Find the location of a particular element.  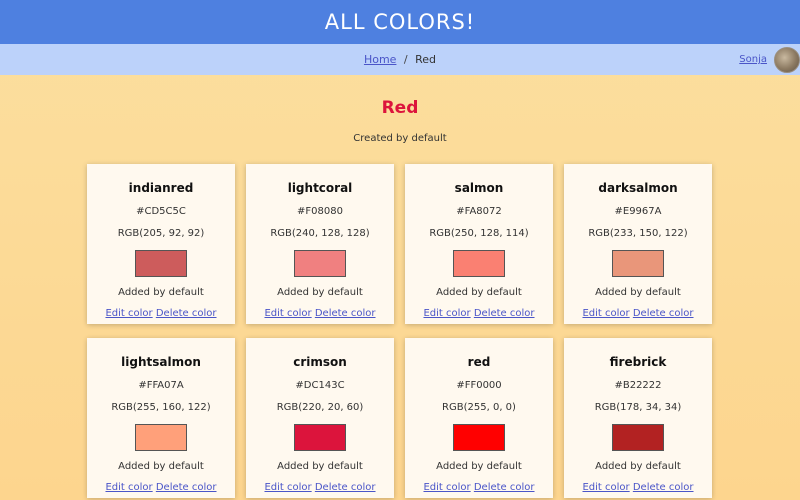

color-hex: #FF0000 is located at coordinates (479, 385).